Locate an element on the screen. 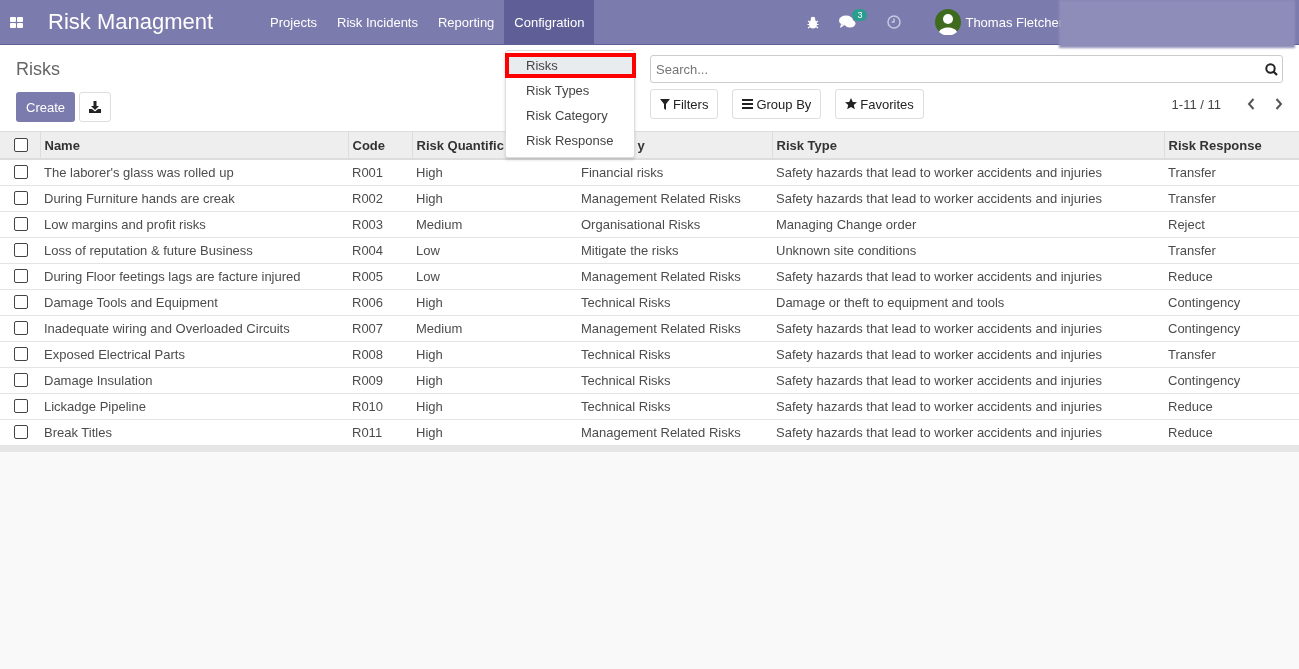 This screenshot has width=1299, height=669. nav-menu-item: Configration is located at coordinates (549, 22).